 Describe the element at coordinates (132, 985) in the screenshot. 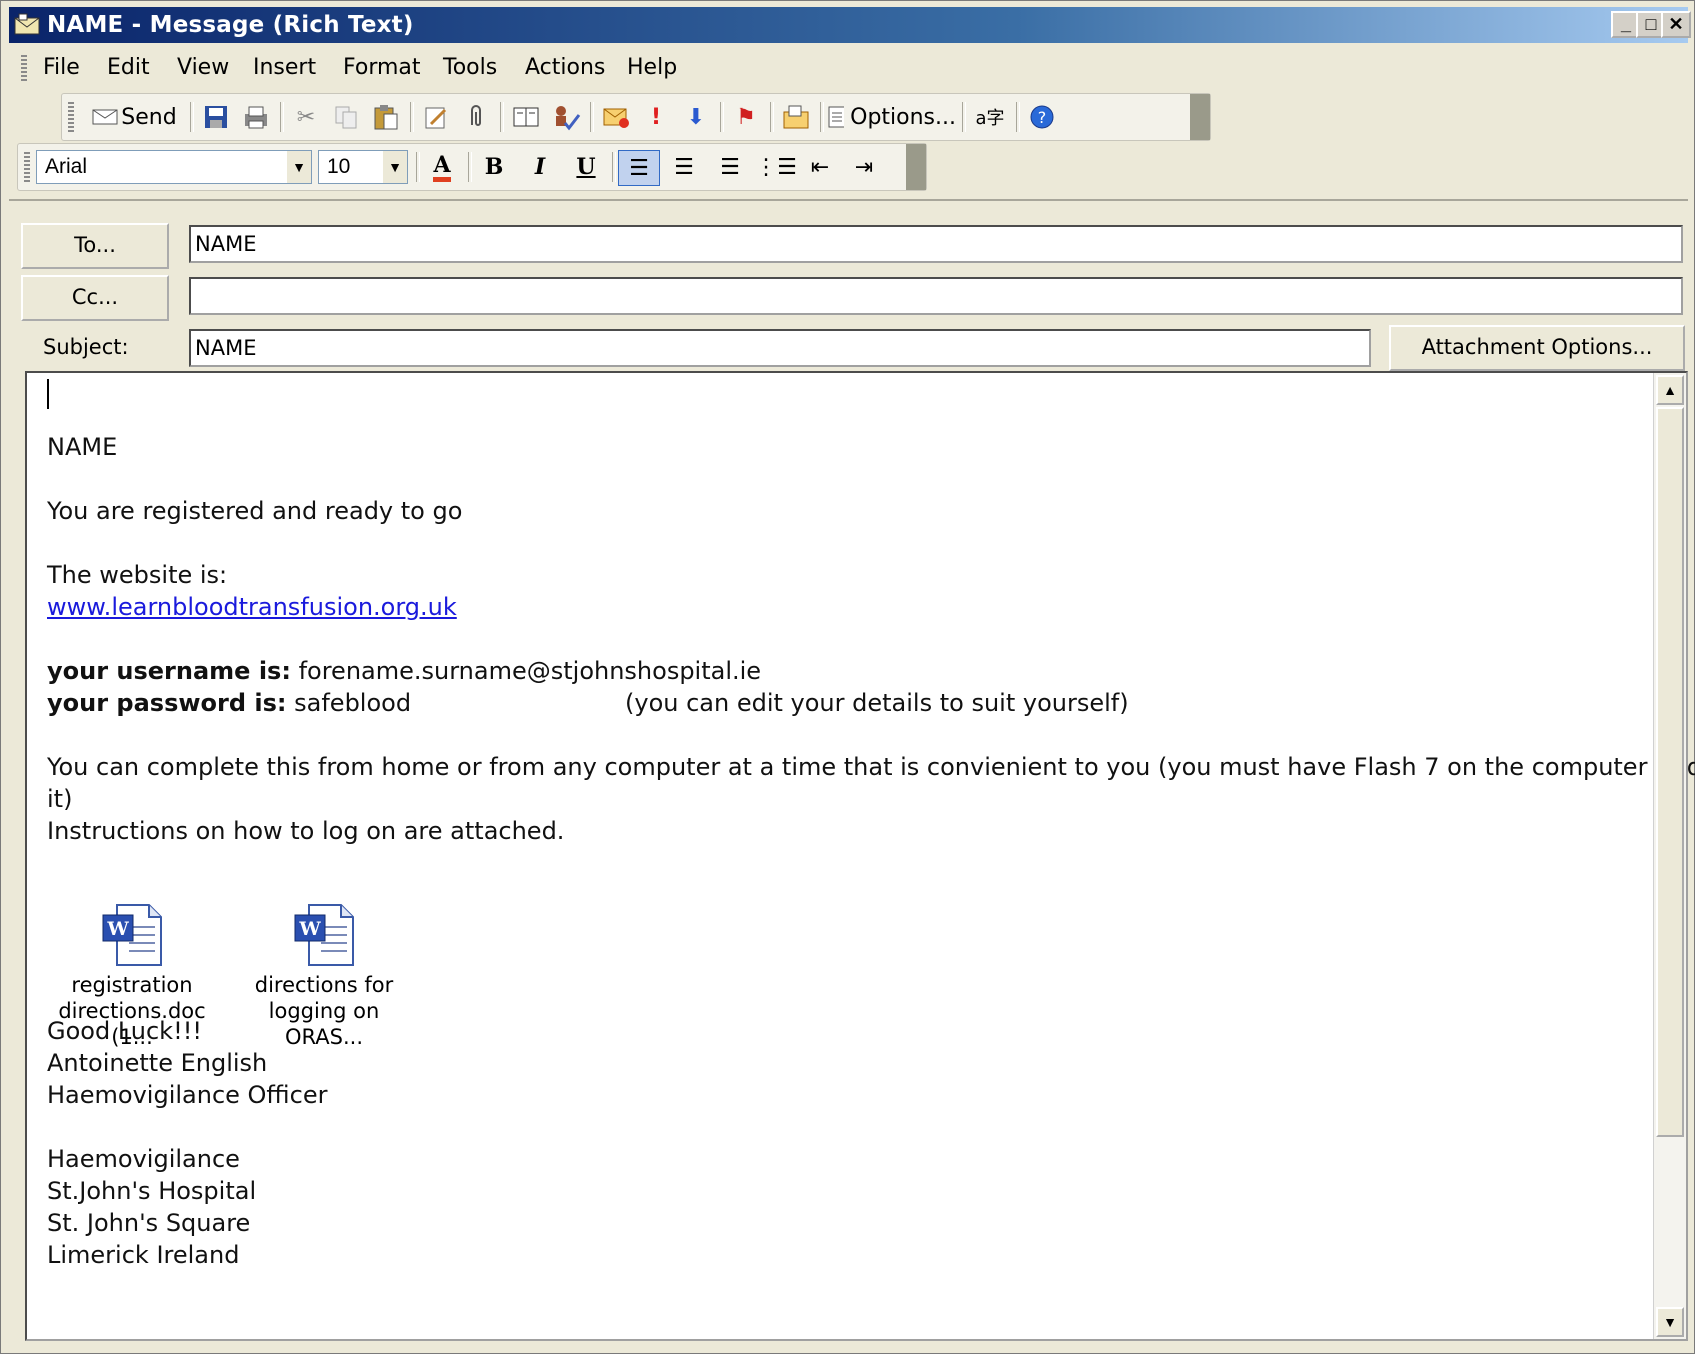

I see `attachment-name-line1: registration` at that location.